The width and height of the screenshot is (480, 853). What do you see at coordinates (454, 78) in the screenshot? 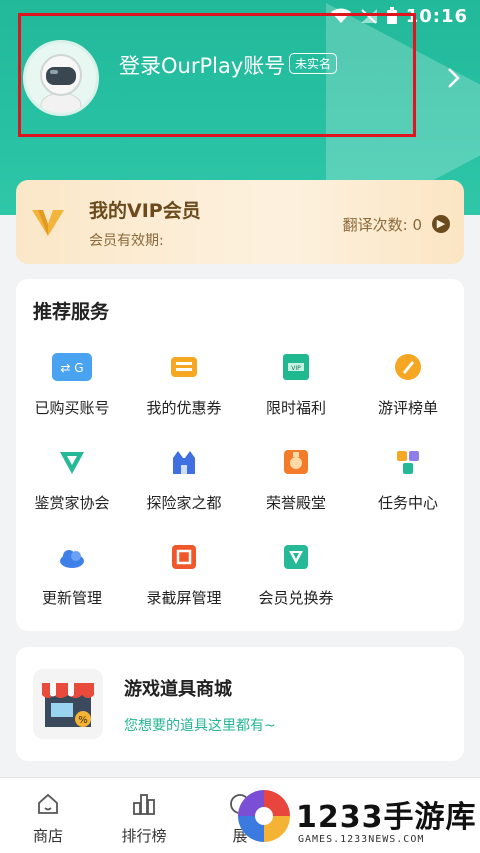
I see `chevron-right-icon` at bounding box center [454, 78].